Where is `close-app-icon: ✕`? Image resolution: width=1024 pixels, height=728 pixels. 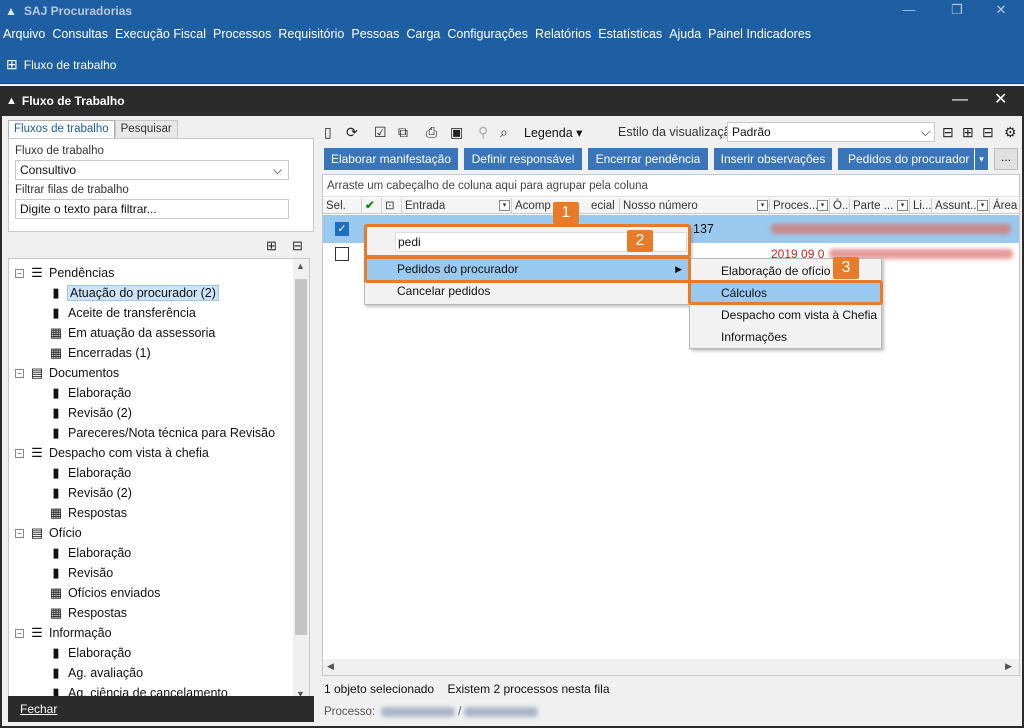
close-app-icon: ✕ is located at coordinates (1001, 11).